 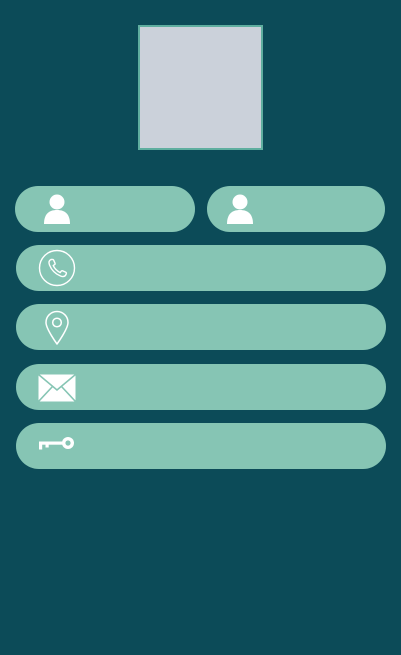 I want to click on last-name-field, so click(x=296, y=209).